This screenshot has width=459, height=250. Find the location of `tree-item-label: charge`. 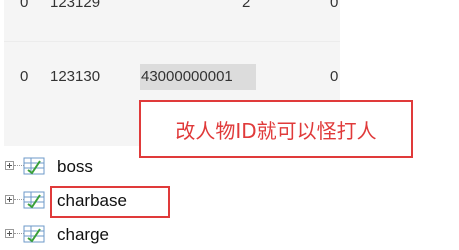

tree-item-label: charge is located at coordinates (83, 234).